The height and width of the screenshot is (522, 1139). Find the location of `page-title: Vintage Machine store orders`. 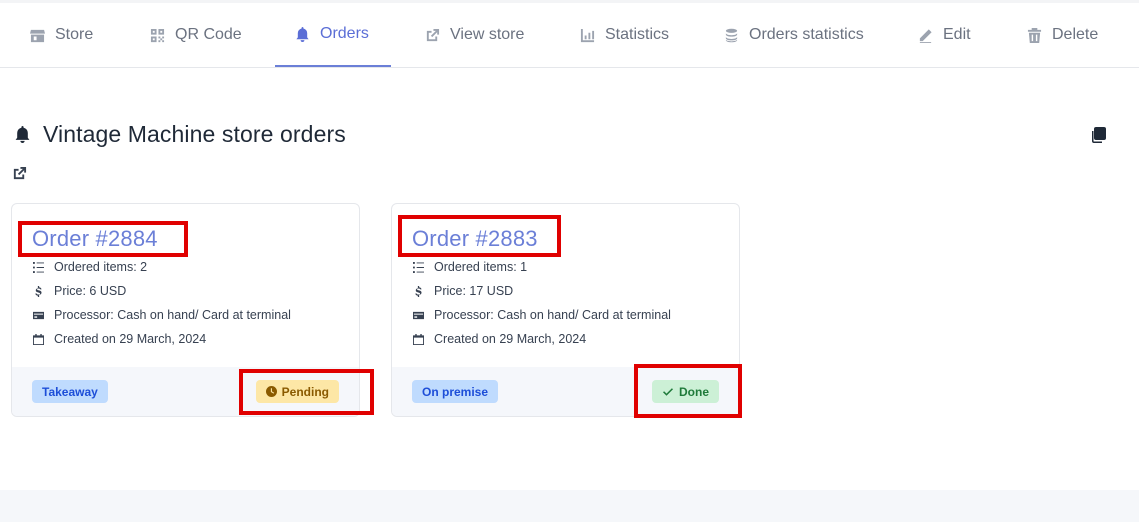

page-title: Vintage Machine store orders is located at coordinates (180, 134).